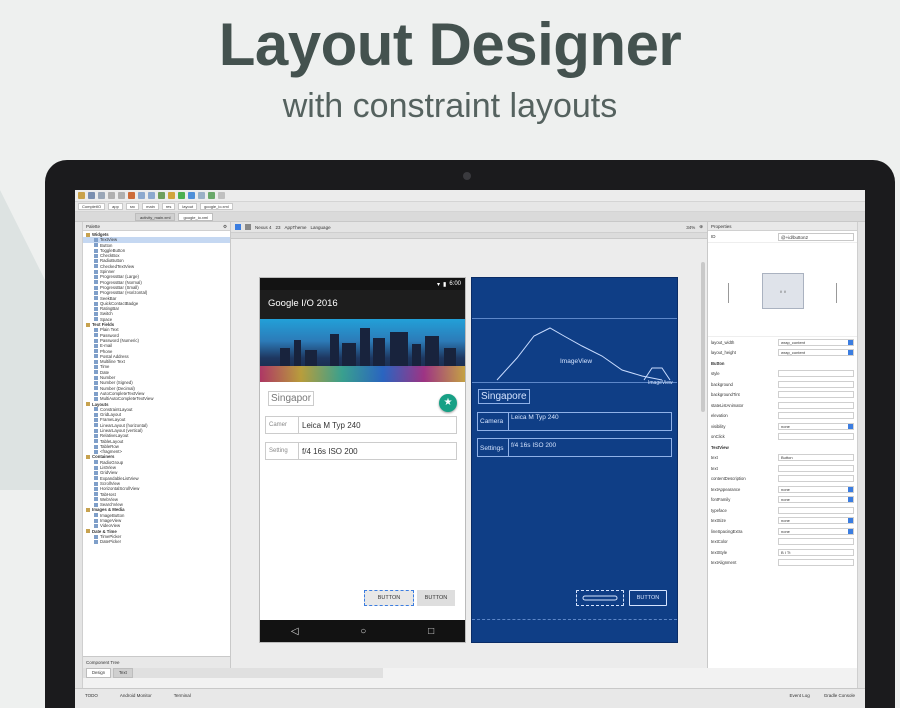 This screenshot has width=900, height=708. What do you see at coordinates (150, 206) in the screenshot?
I see `breadcrumb-item: main` at bounding box center [150, 206].